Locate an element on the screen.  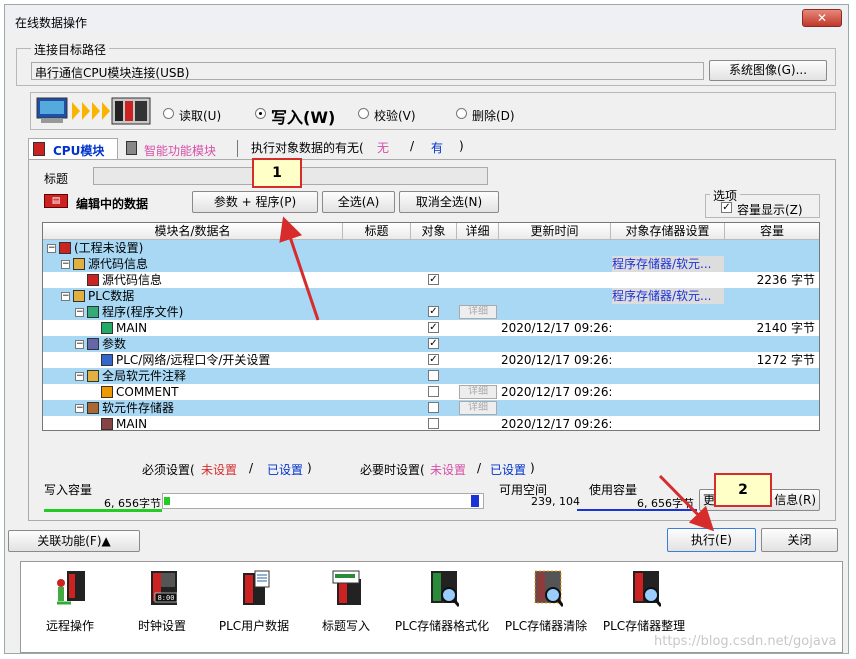
update-time: 2020/12/17 09:26:39 is located at coordinates (556, 392).